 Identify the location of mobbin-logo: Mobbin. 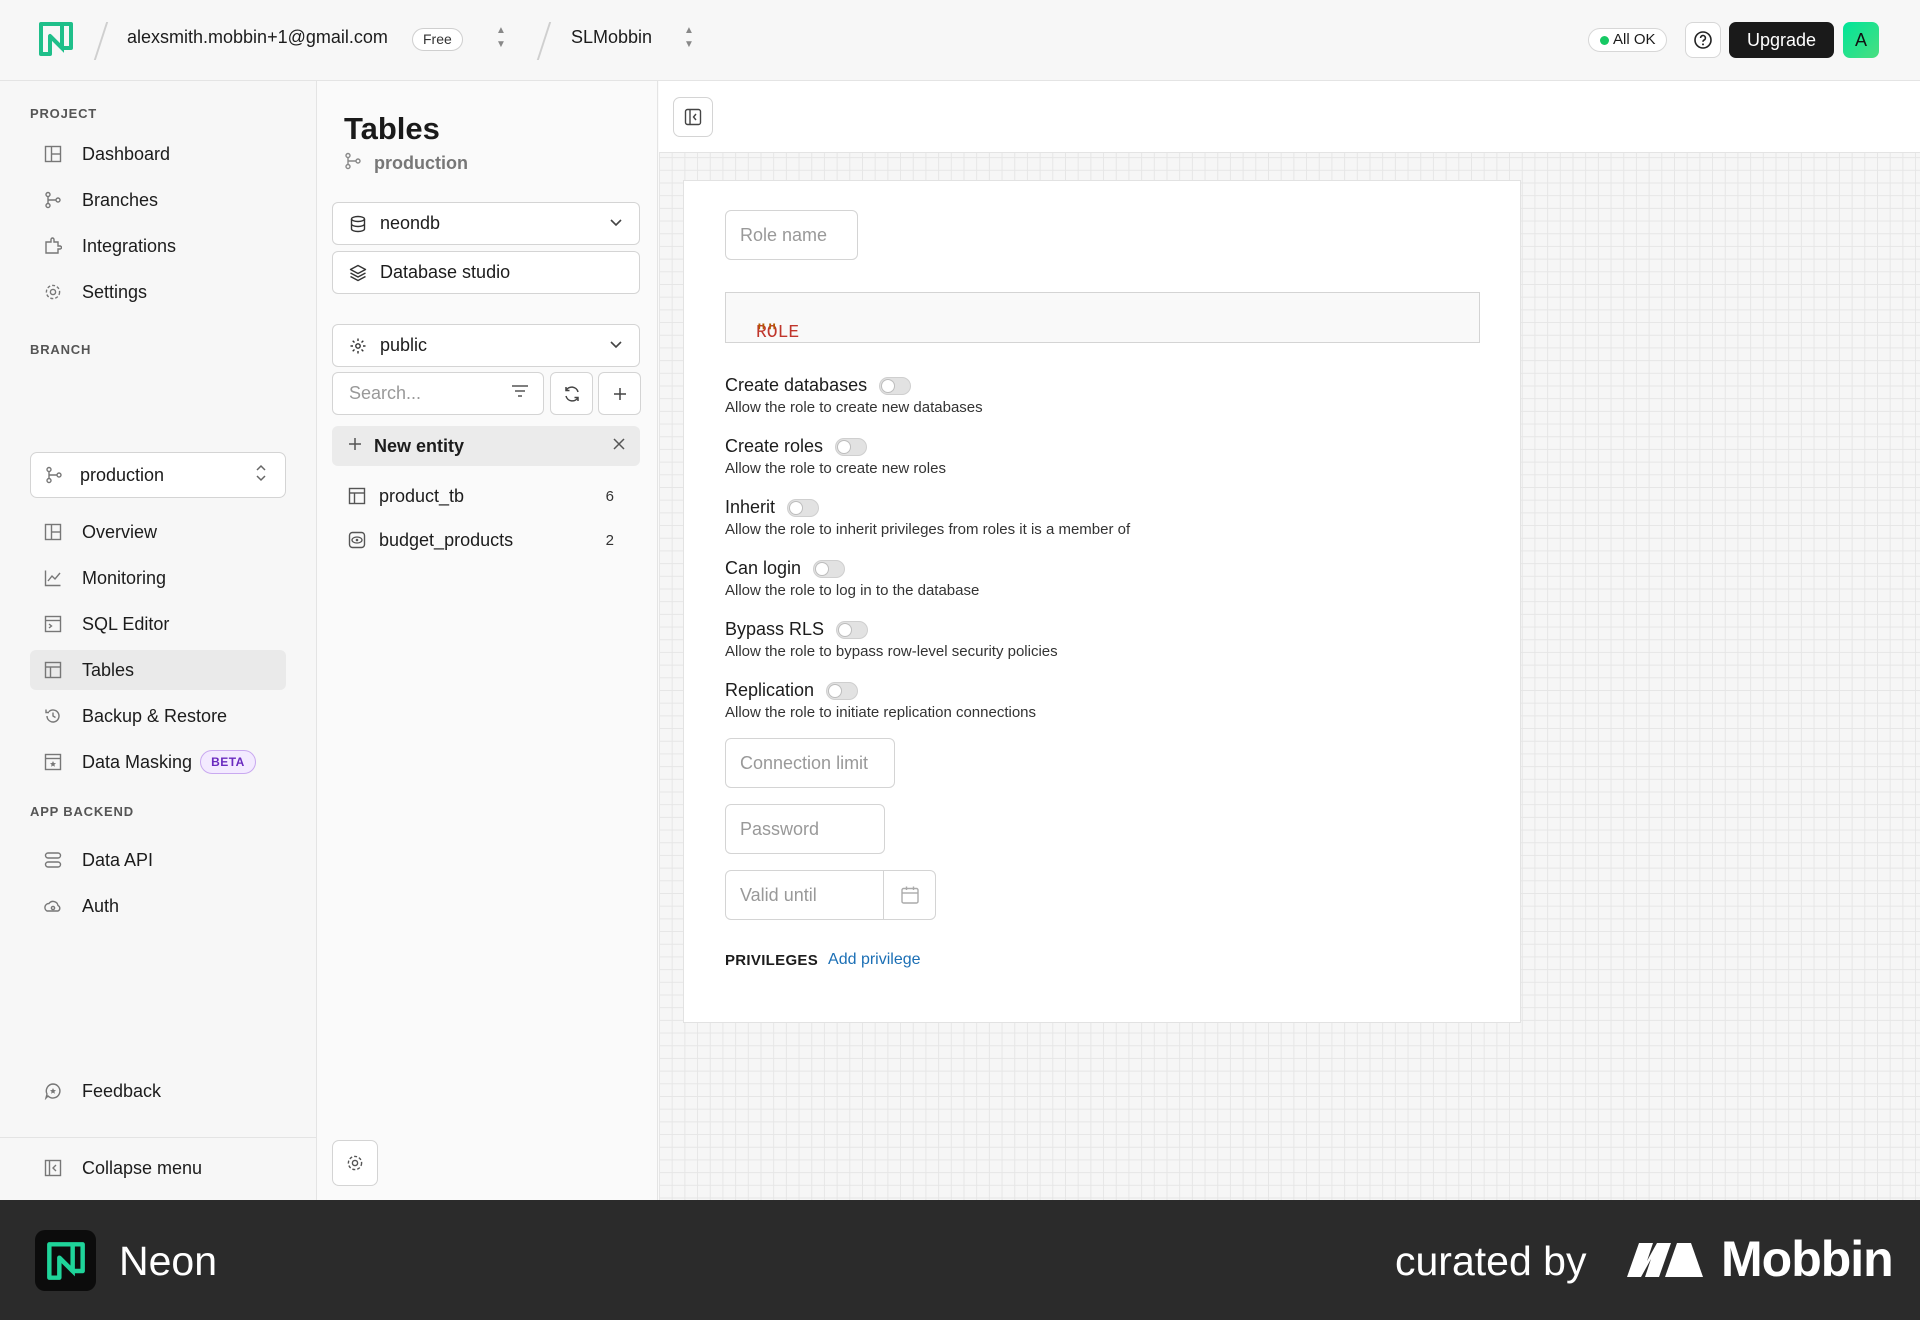
(1759, 1259).